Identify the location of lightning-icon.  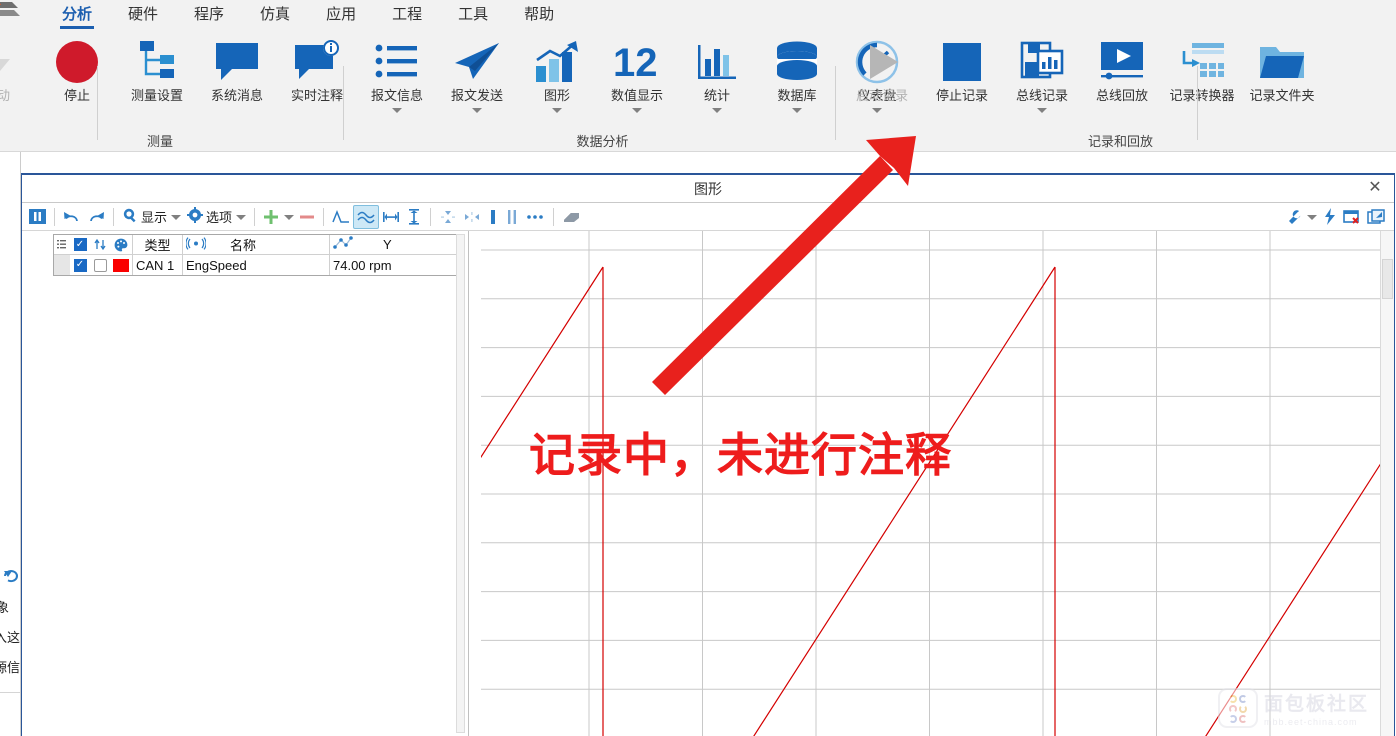
(8, 62).